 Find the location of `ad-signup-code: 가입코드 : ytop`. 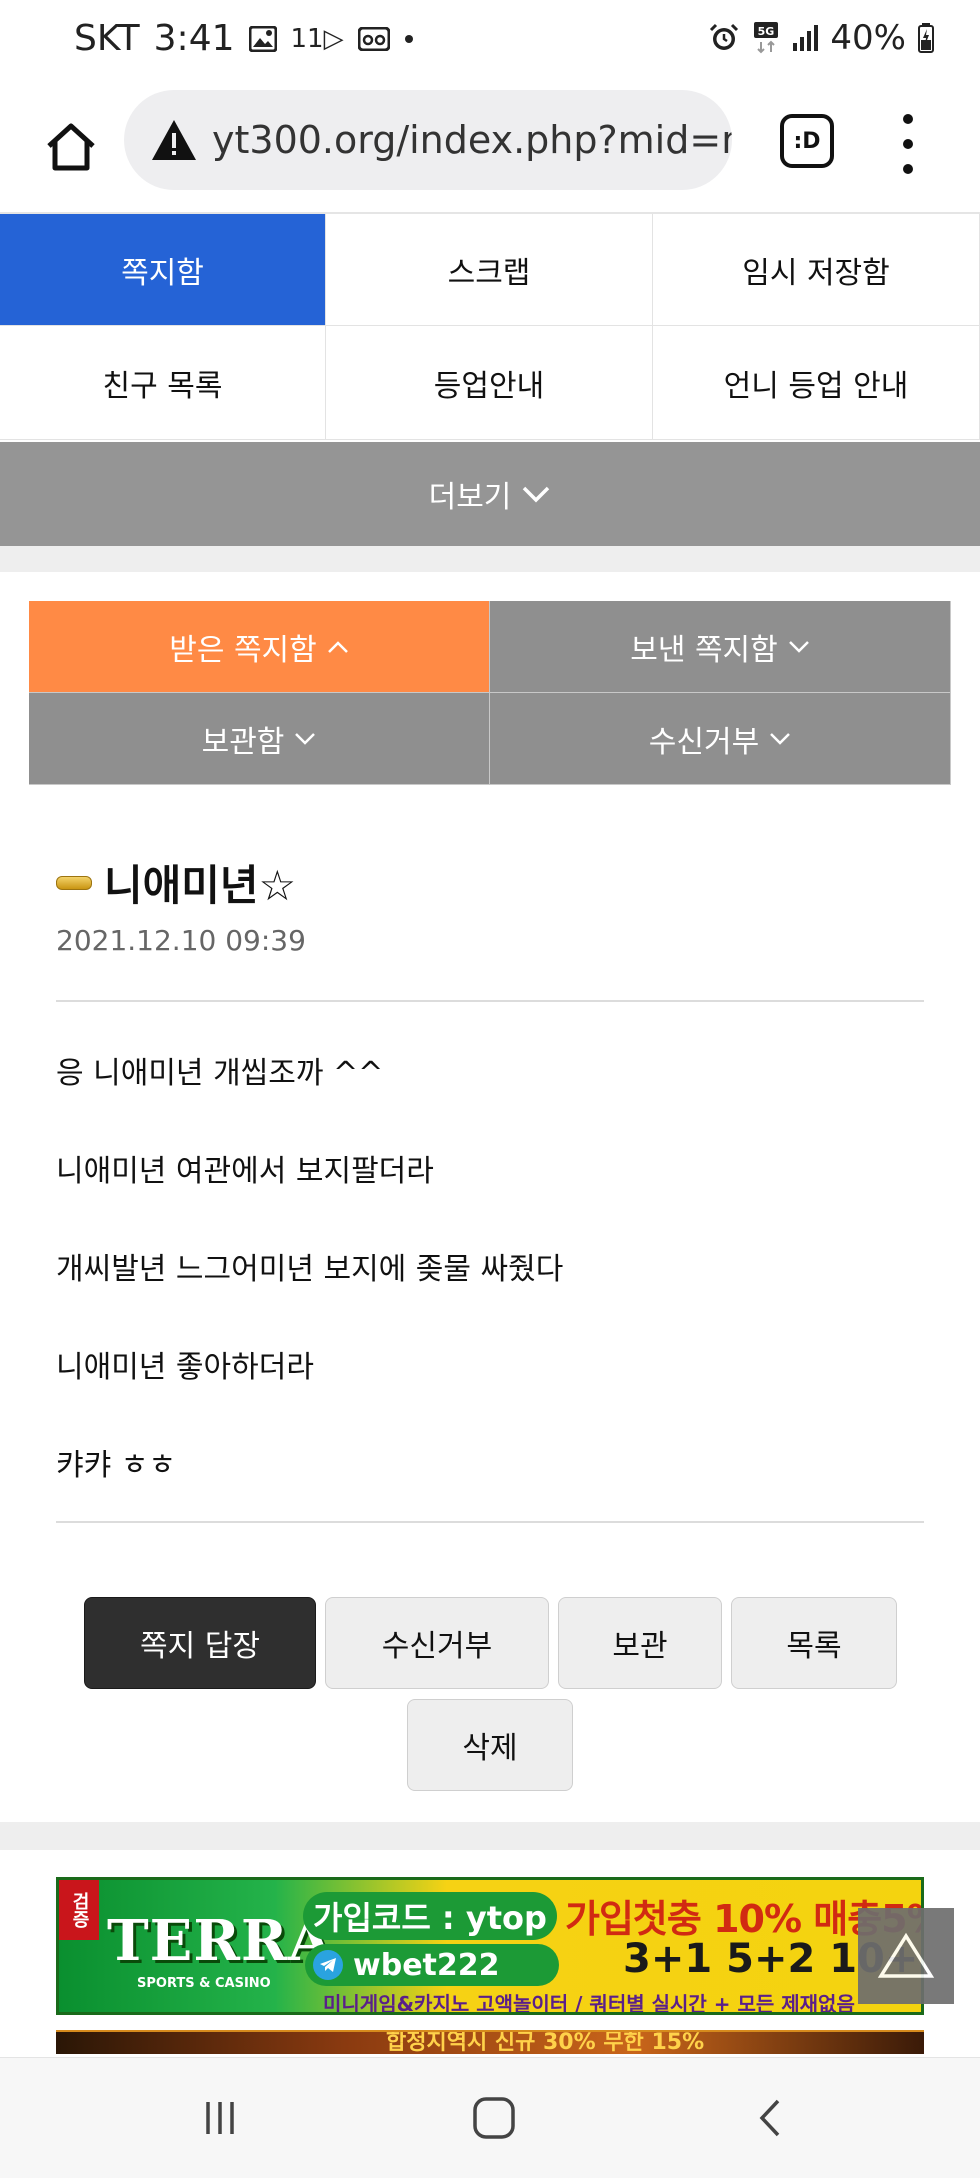

ad-signup-code: 가입코드 : ytop is located at coordinates (430, 1916).